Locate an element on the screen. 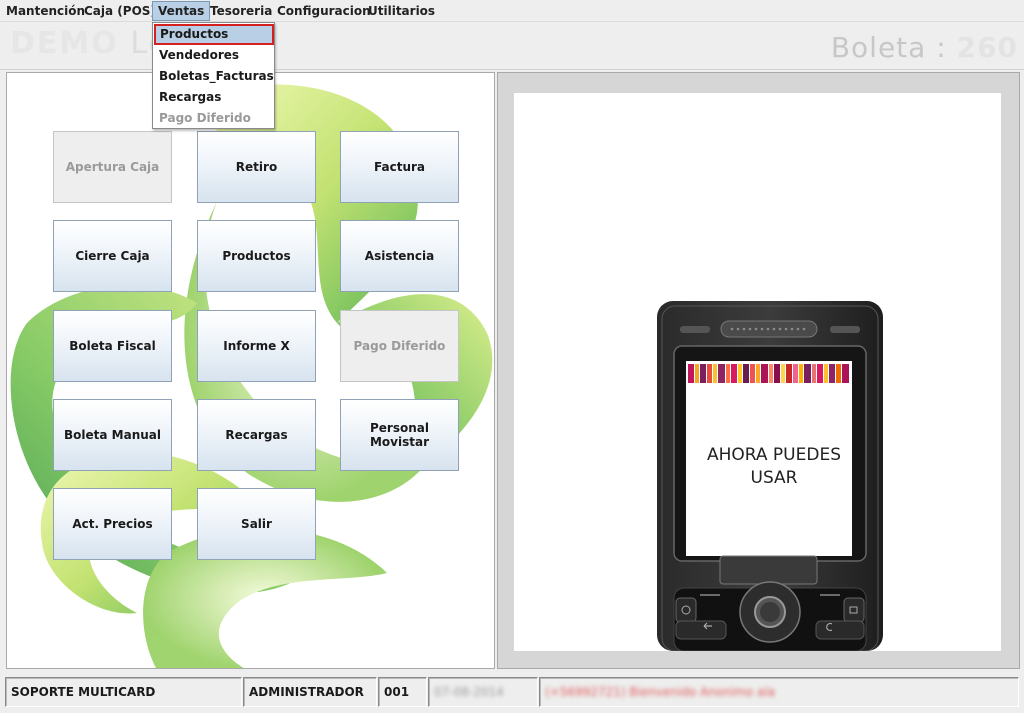  menu-mantencion: Mantención is located at coordinates (45, 11).